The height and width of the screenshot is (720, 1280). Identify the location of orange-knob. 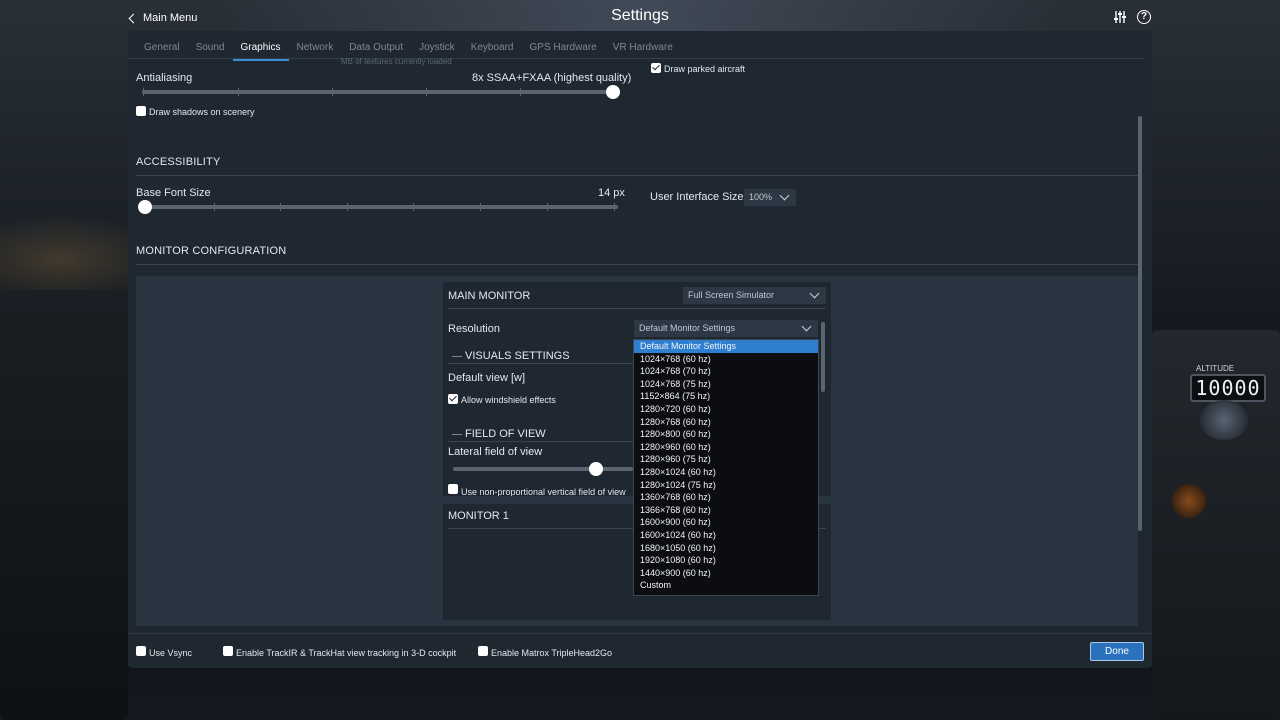
(1189, 501).